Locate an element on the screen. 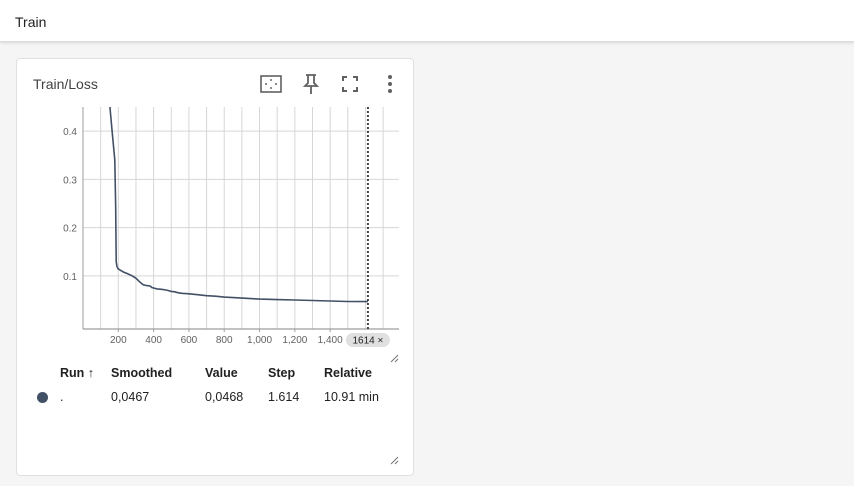  top-bar: Train is located at coordinates (427, 21).